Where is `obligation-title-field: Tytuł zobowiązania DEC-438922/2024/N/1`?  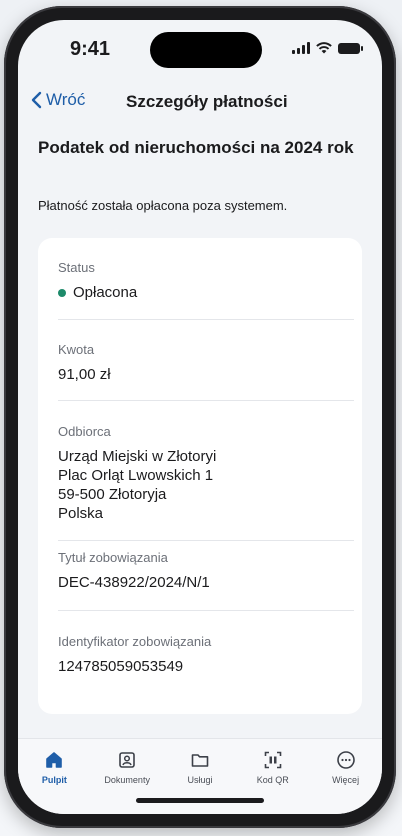
obligation-title-field: Tytuł zobowiązania DEC-438922/2024/N/1 is located at coordinates (206, 571).